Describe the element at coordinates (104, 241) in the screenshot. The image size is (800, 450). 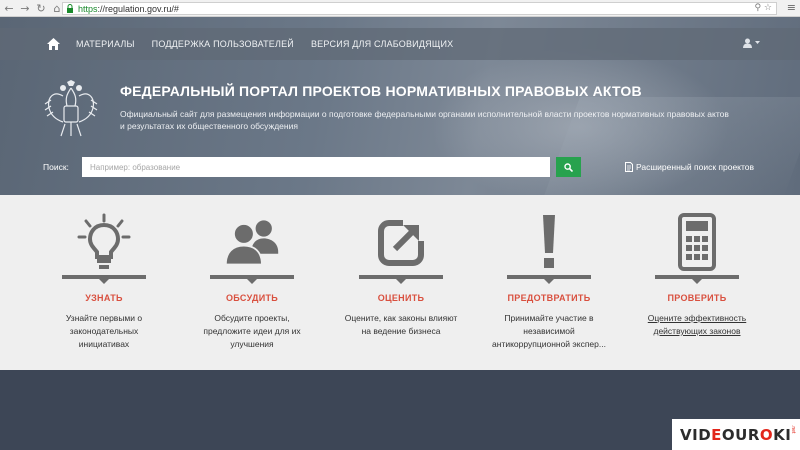
I see `lightbulb-icon` at that location.